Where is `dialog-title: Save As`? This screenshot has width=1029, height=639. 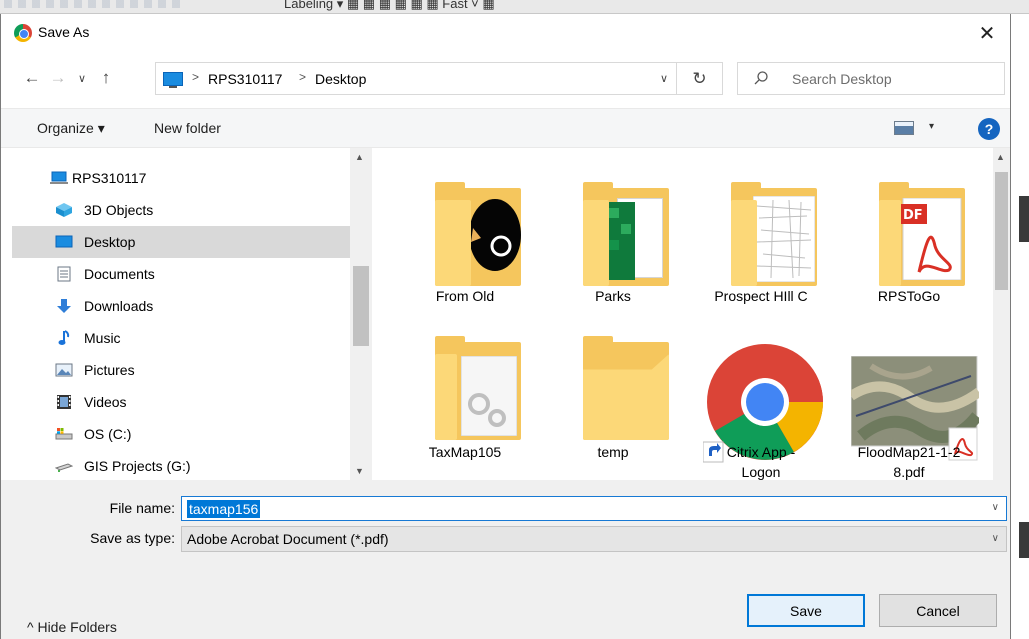
dialog-title: Save As is located at coordinates (64, 32).